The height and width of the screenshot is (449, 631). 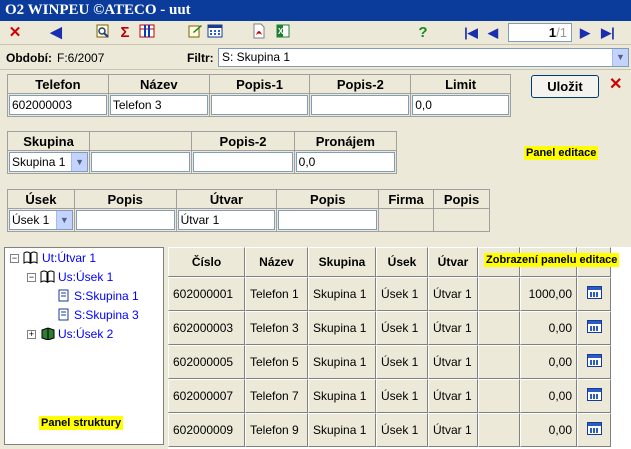 I want to click on tree-item-utvar-1: Ut:Útvar 1, so click(x=69, y=258).